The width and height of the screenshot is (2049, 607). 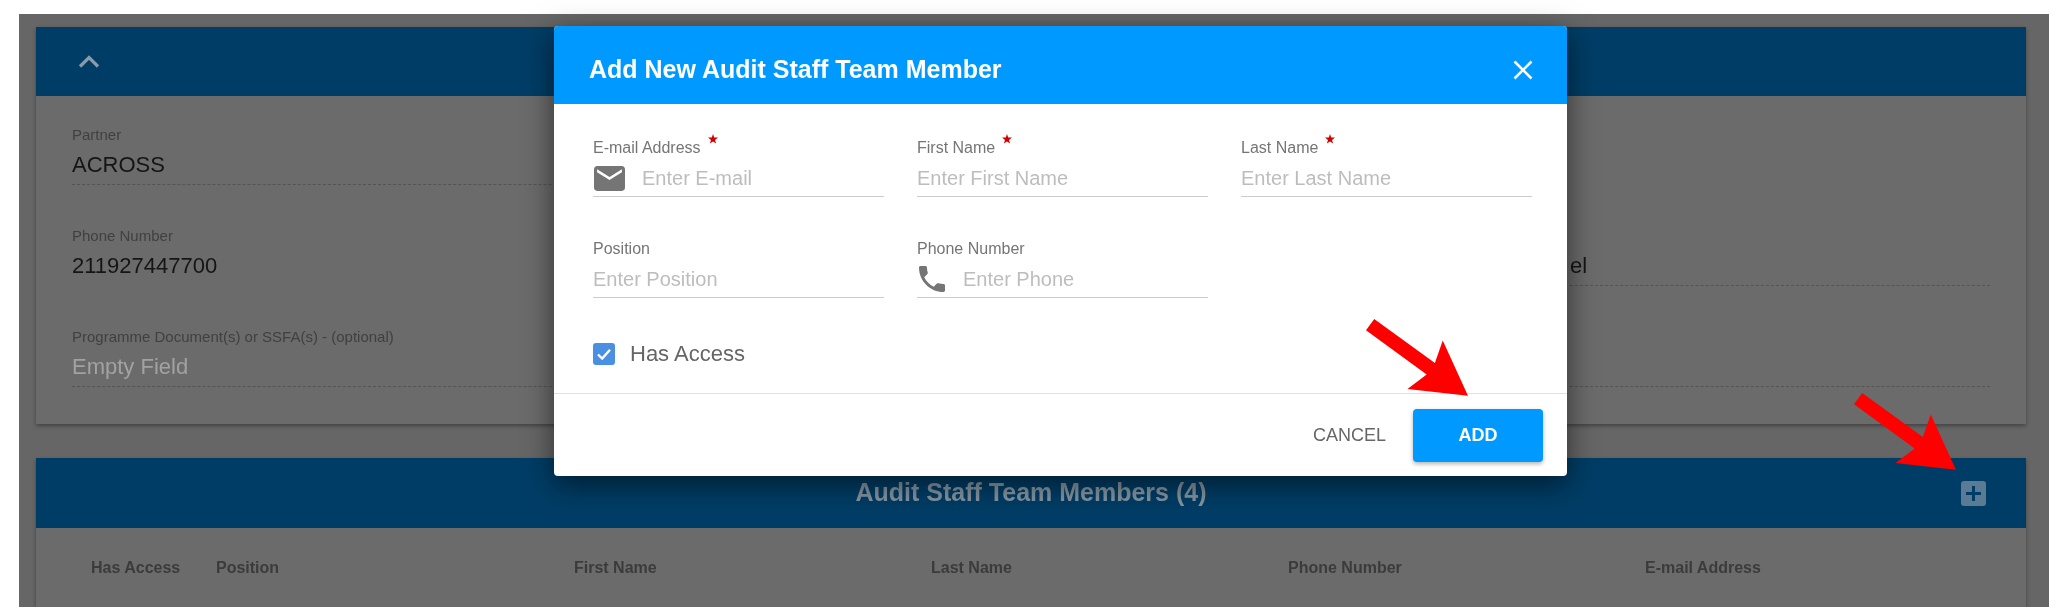 I want to click on add-member-button, so click(x=1973, y=493).